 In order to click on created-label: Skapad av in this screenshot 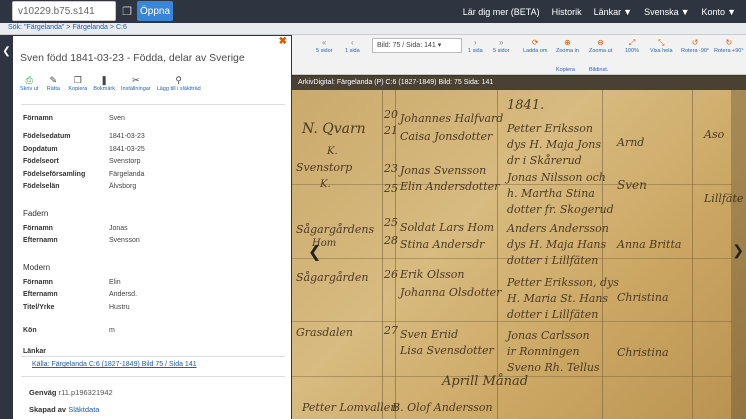, I will do `click(48, 409)`.